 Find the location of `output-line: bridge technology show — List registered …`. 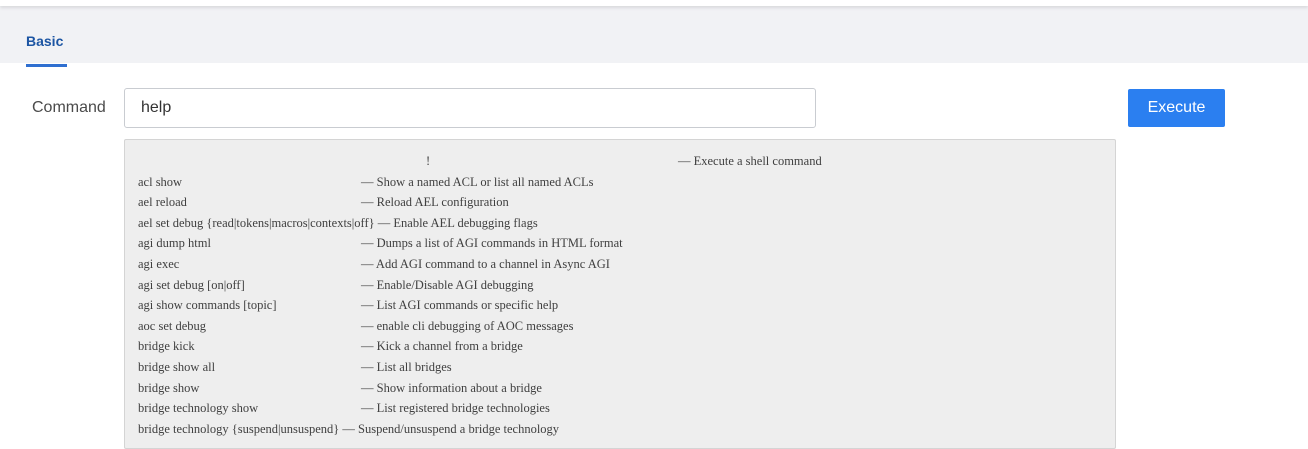

output-line: bridge technology show — List registered … is located at coordinates (626, 408).